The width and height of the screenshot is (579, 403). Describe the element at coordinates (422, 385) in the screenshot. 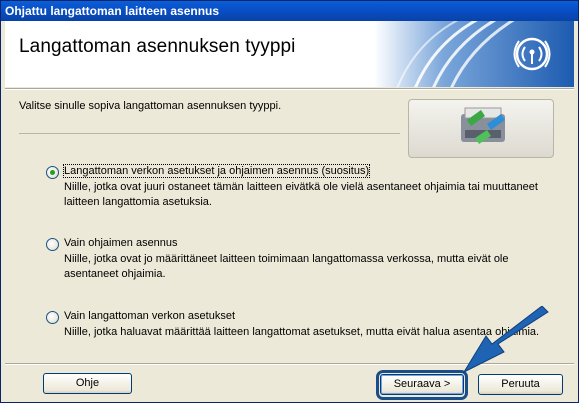

I see `next-button-highlight` at that location.